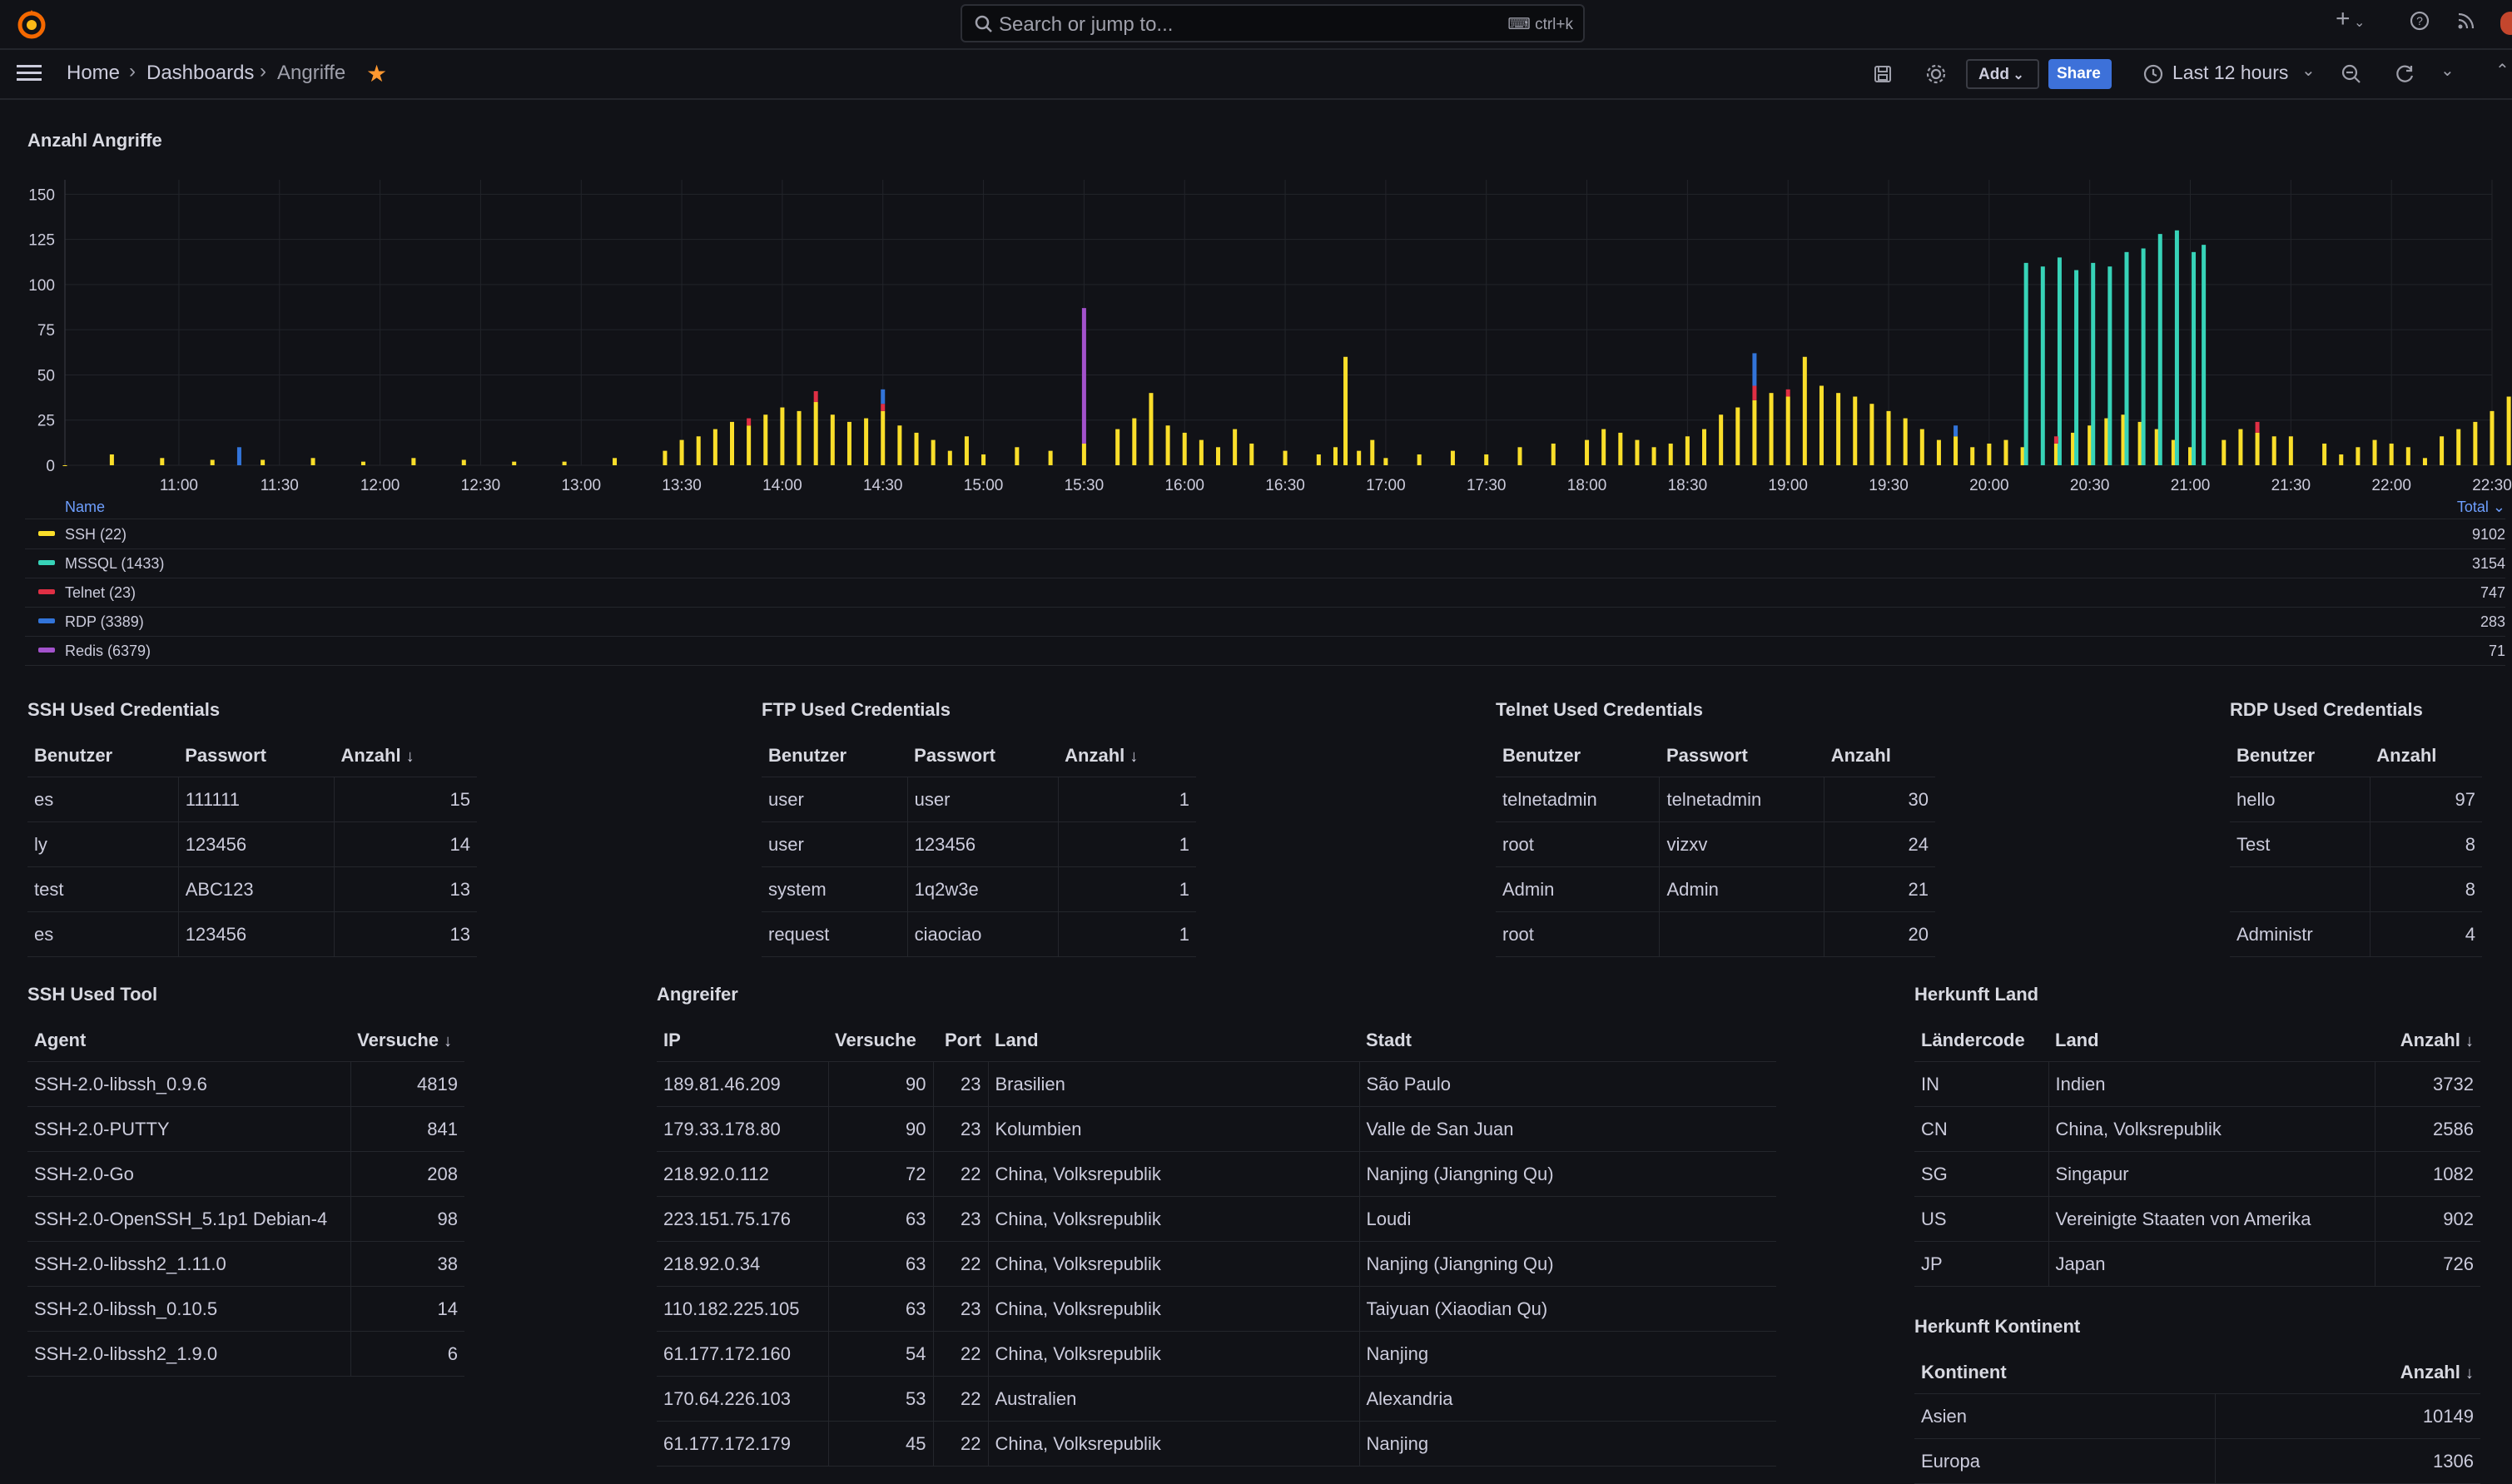  What do you see at coordinates (742, 1041) in the screenshot?
I see `column-header: IP` at bounding box center [742, 1041].